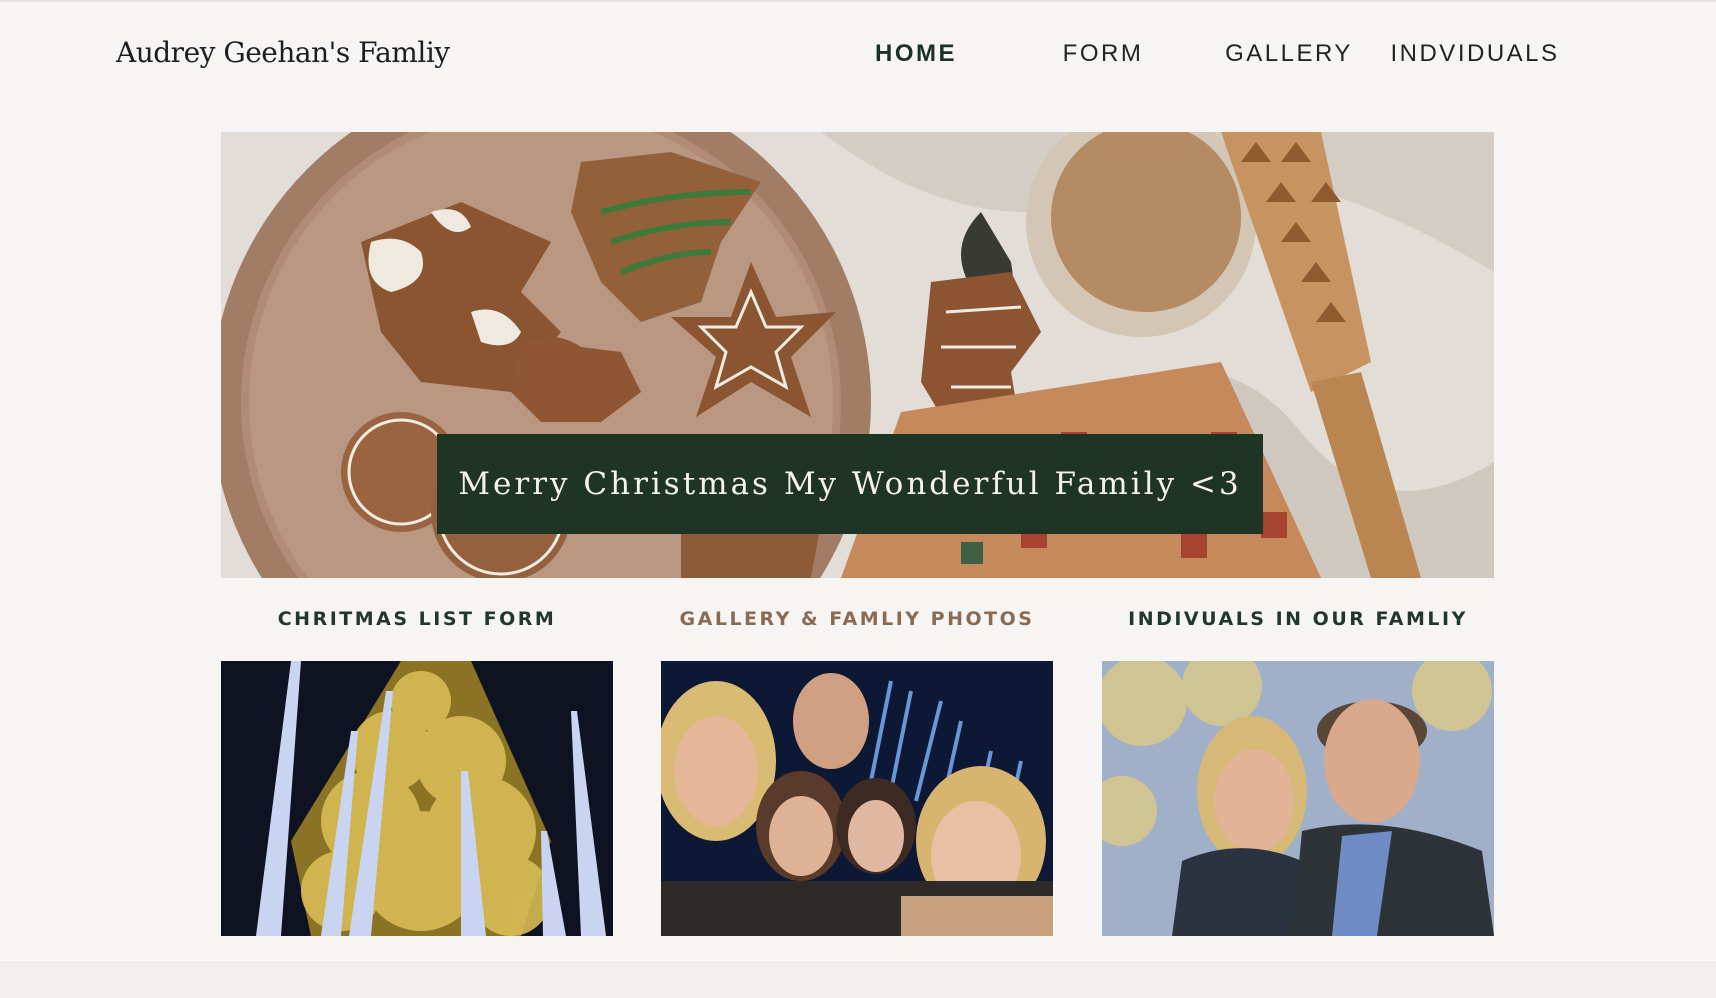  Describe the element at coordinates (1103, 54) in the screenshot. I see `nav-item-form: FORM` at that location.